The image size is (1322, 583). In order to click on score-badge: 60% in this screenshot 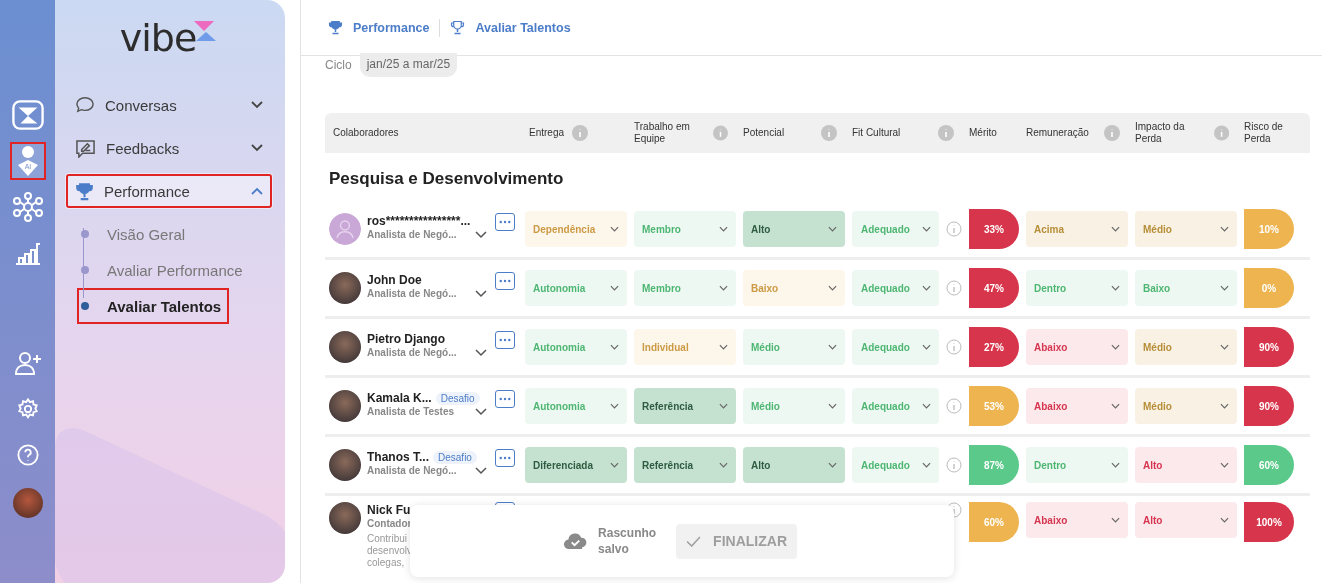, I will do `click(1269, 465)`.